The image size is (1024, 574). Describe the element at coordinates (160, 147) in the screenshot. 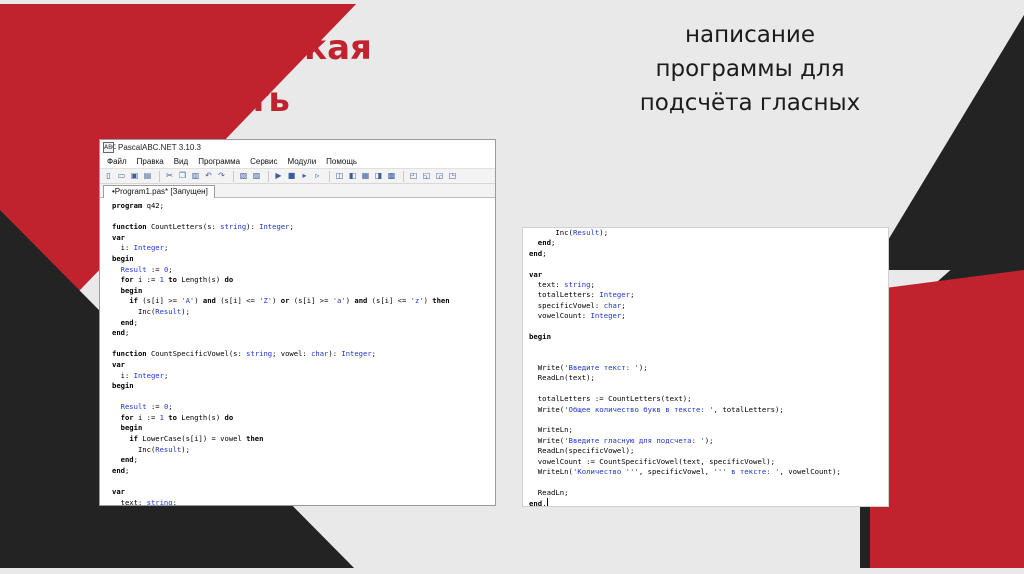

I see `window-title: PascalABC.NET 3.10.3` at that location.